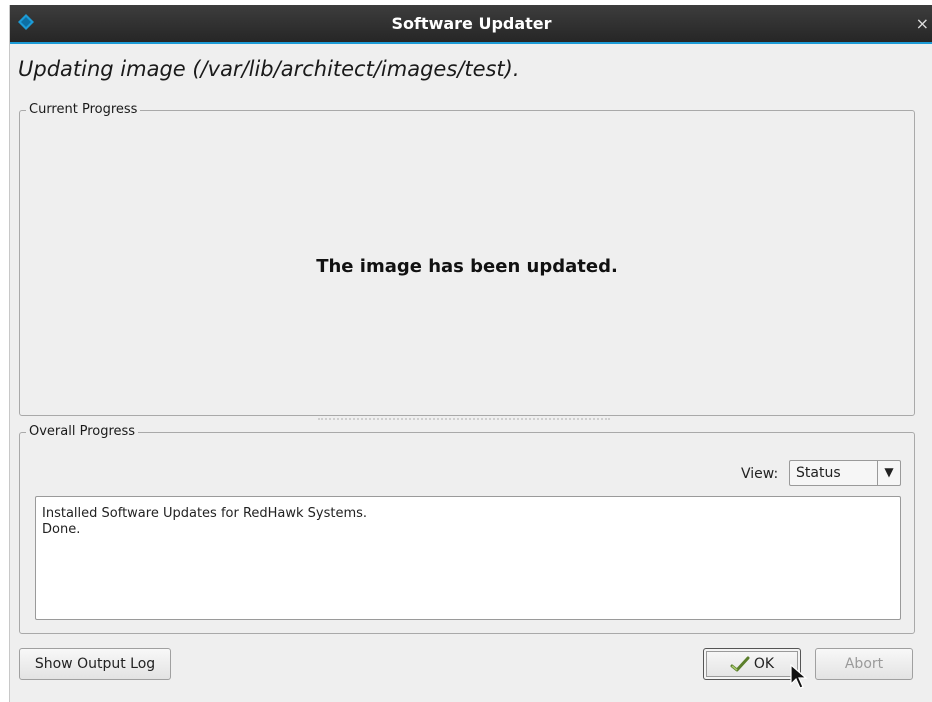 Image resolution: width=932 pixels, height=702 pixels. What do you see at coordinates (467, 266) in the screenshot?
I see `status-message: The image has been updated.` at bounding box center [467, 266].